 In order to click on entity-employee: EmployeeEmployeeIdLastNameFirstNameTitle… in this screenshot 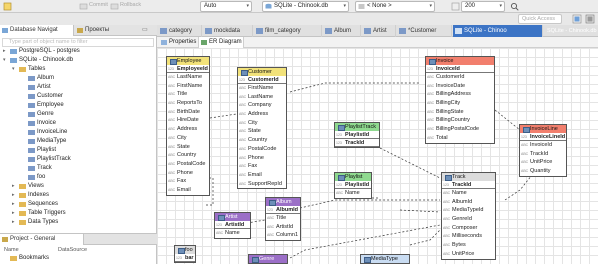, I will do `click(188, 126)`.